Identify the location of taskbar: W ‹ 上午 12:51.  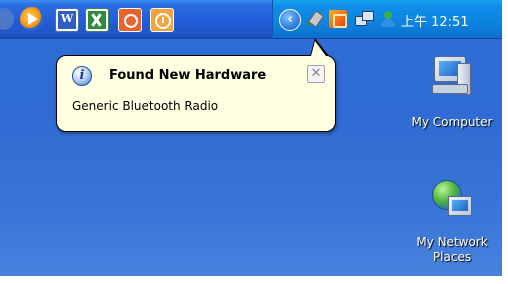
(251, 19).